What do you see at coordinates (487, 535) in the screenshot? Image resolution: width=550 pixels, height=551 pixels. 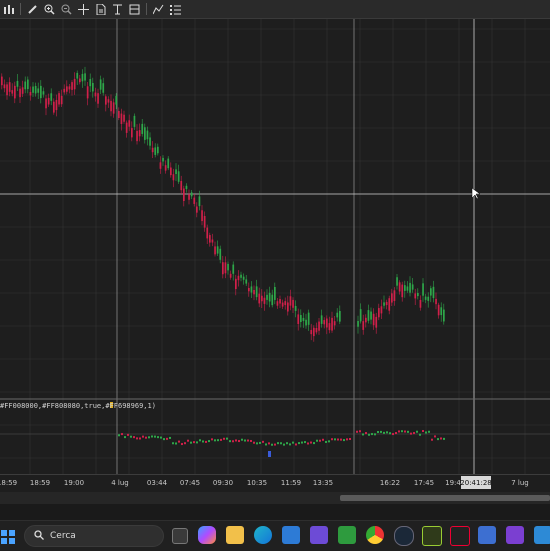 I see `calculator-icon` at bounding box center [487, 535].